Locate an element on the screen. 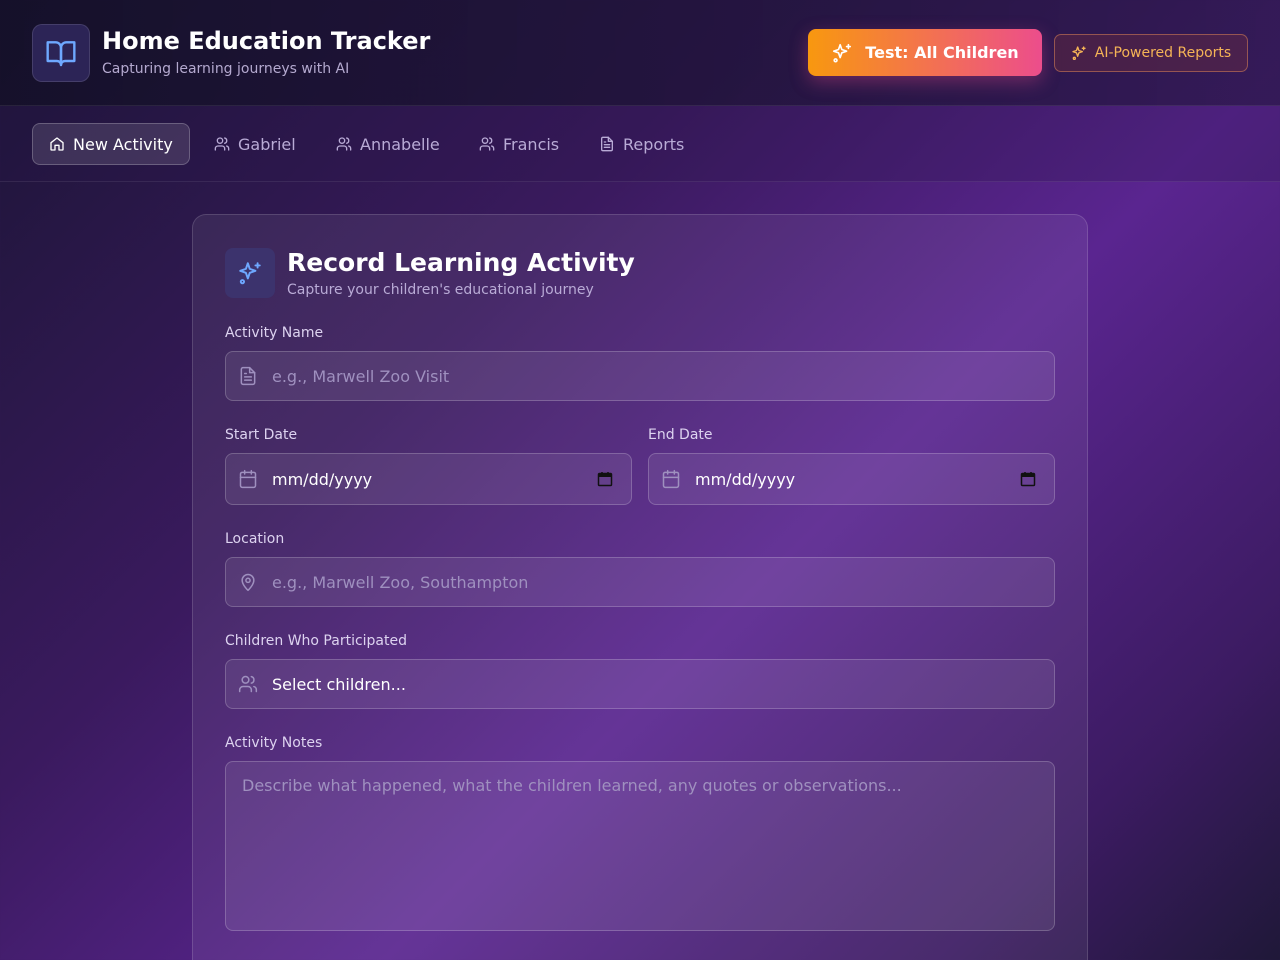 This screenshot has width=1280, height=960. location-placeholder: e.g., Marwell Zoo, Southampton is located at coordinates (400, 582).